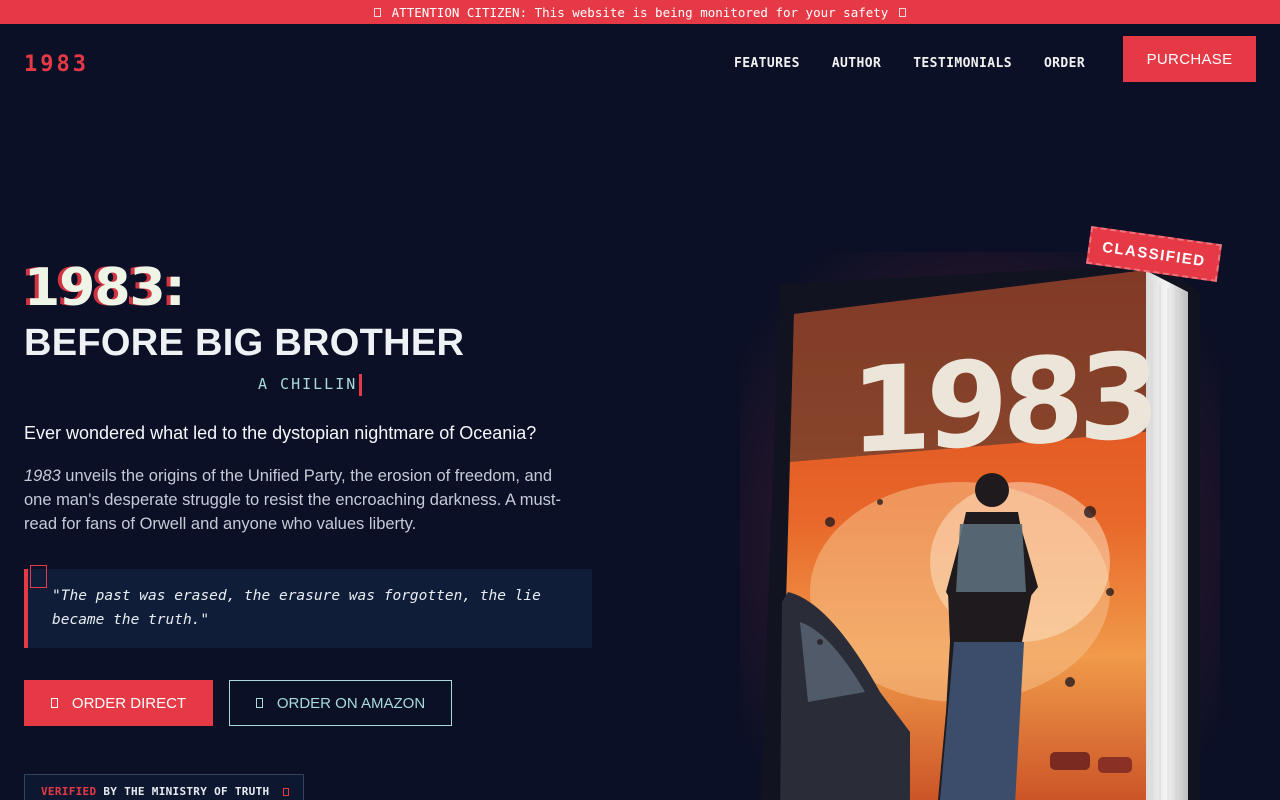 The image size is (1280, 800). What do you see at coordinates (962, 63) in the screenshot?
I see `nav-link-testimonials: TESTIMONIALS` at bounding box center [962, 63].